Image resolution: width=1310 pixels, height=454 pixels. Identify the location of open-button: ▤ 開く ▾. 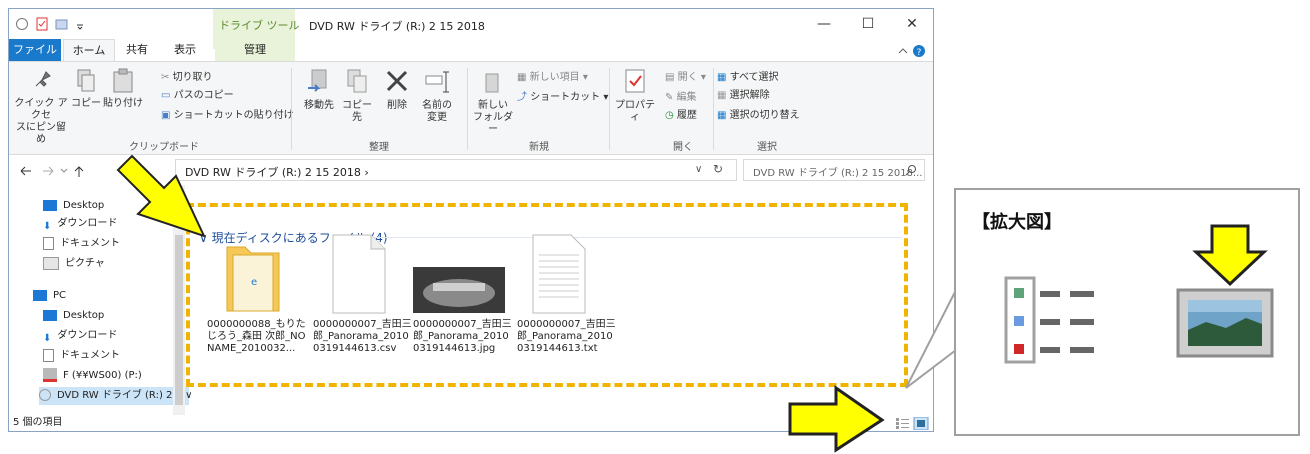
(685, 75).